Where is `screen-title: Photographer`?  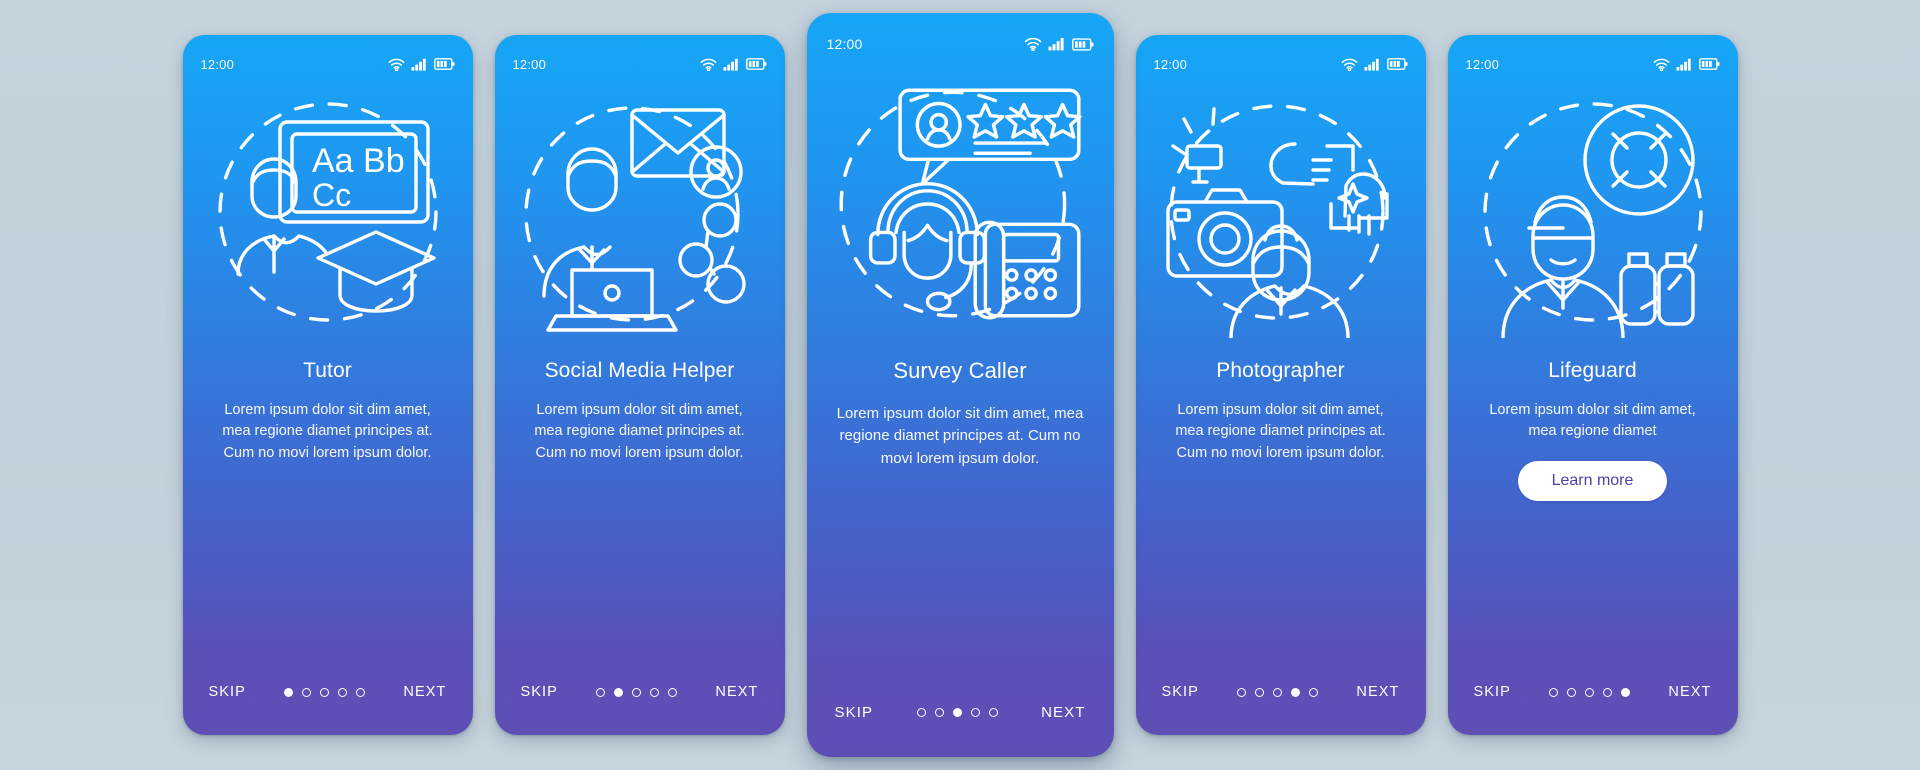
screen-title: Photographer is located at coordinates (1280, 370).